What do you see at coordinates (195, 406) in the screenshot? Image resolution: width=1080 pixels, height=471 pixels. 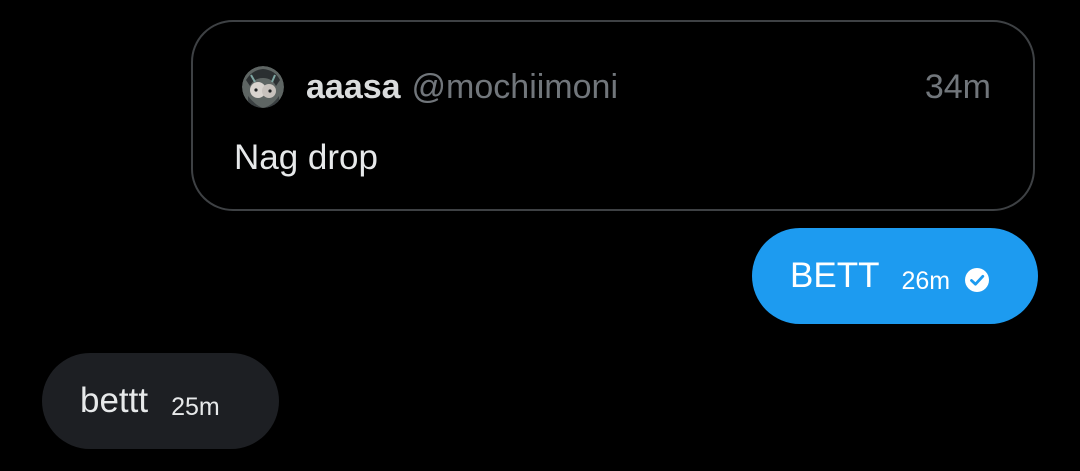 I see `message-time: 25m` at bounding box center [195, 406].